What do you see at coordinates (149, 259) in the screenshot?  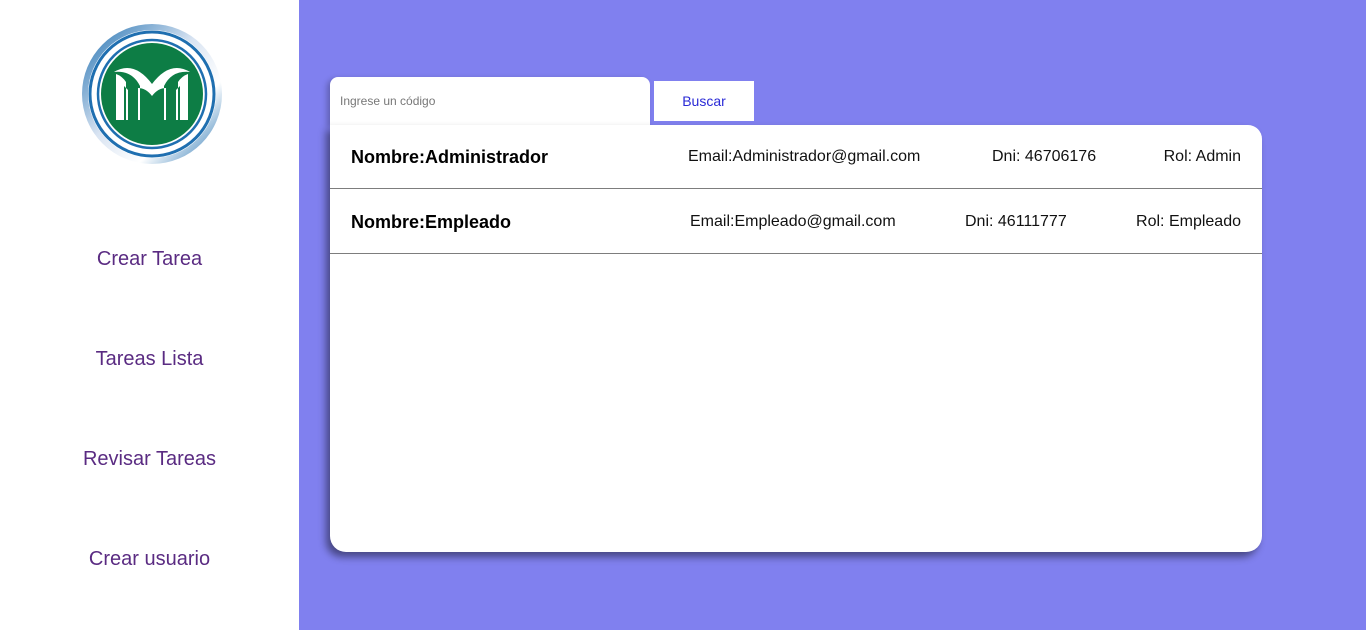 I see `nav-crear-tarea: Crear Tarea` at bounding box center [149, 259].